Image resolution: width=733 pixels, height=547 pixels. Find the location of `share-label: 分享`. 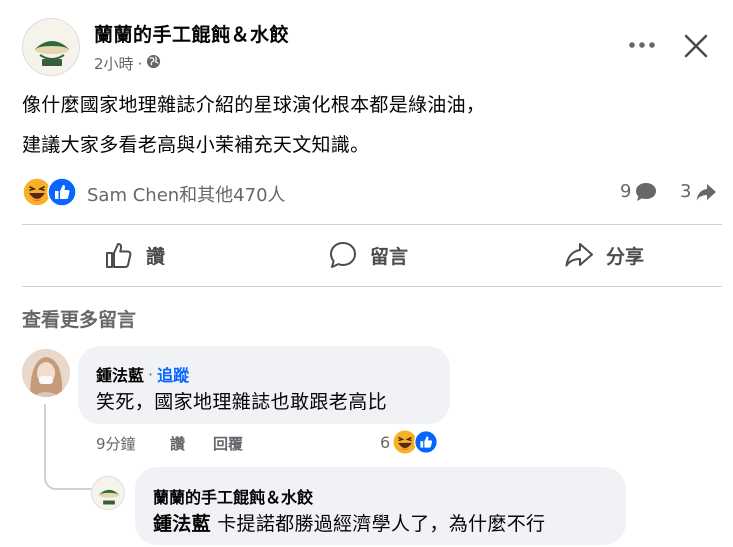

share-label: 分享 is located at coordinates (625, 256).